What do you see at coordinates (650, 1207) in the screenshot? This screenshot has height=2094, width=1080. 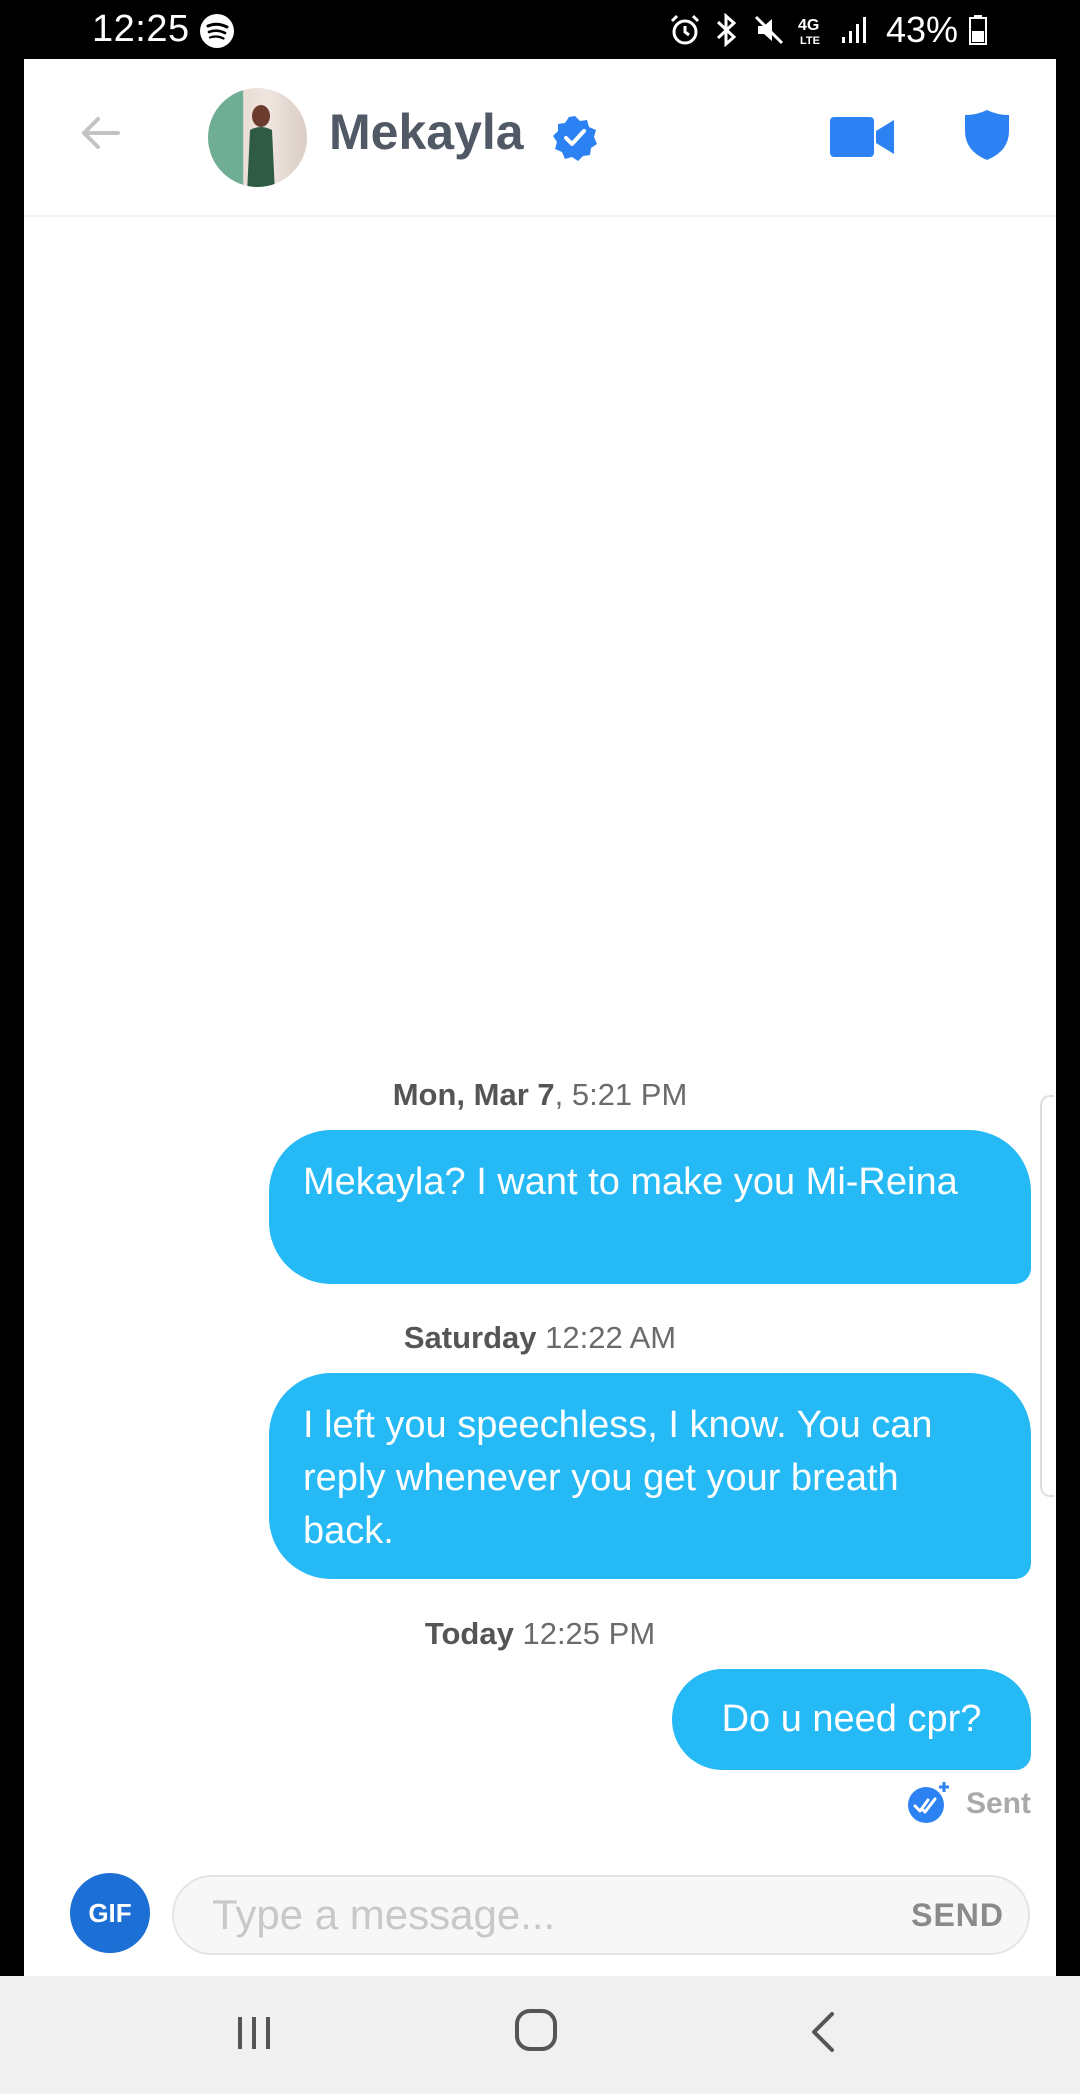 I see `message-bubble: Mekayla? I want to make you Mi-Reina` at bounding box center [650, 1207].